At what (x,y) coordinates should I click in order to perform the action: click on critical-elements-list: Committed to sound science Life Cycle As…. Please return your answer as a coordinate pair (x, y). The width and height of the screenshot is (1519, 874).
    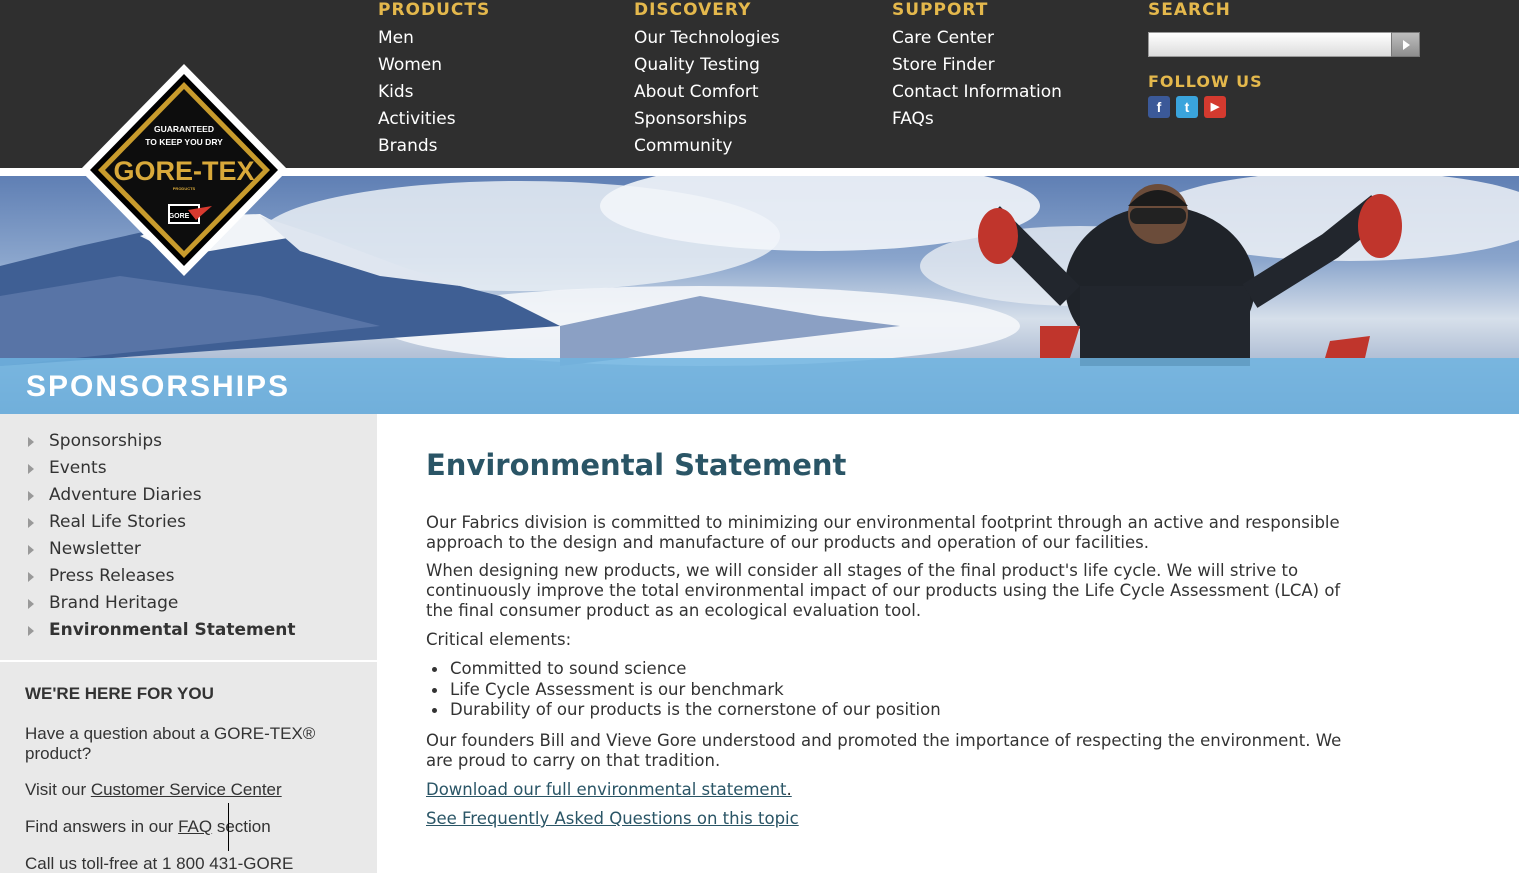
    Looking at the image, I should click on (686, 690).